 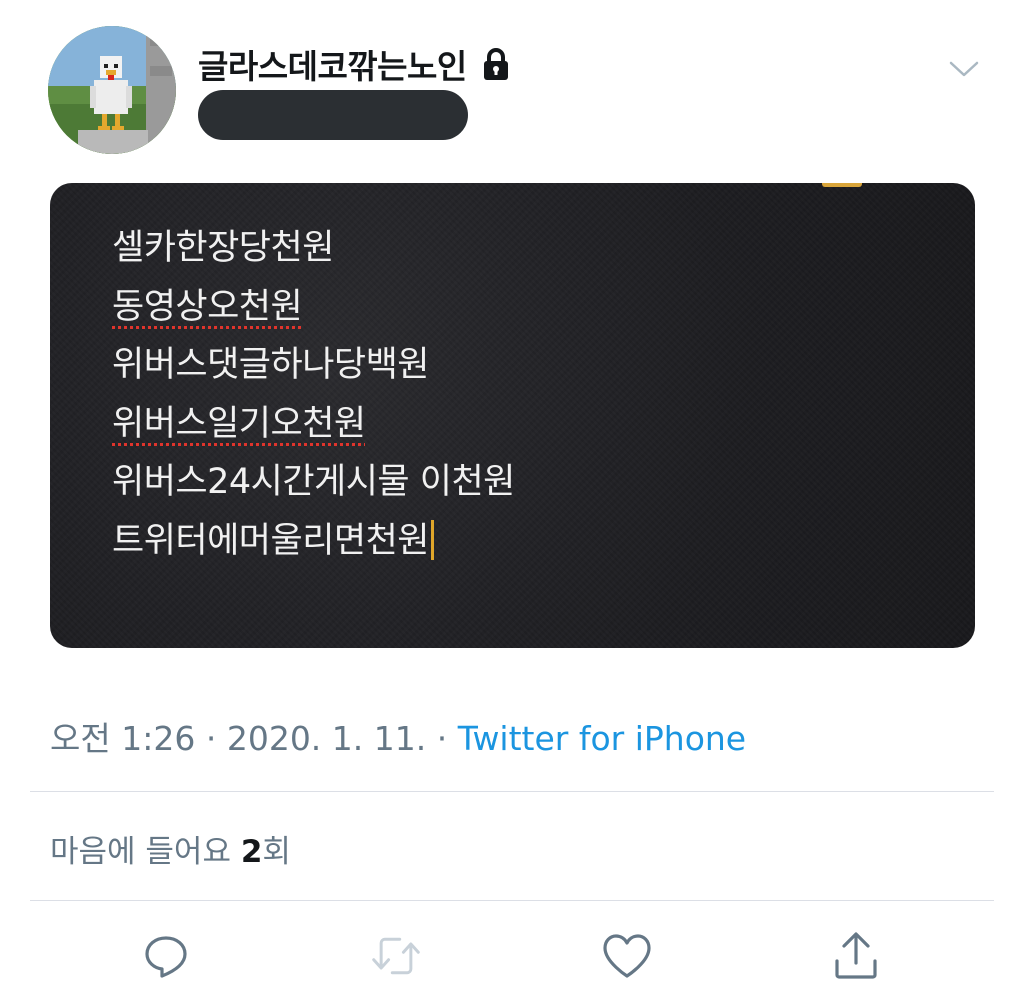 I want to click on likes-suffix: 회, so click(x=276, y=852).